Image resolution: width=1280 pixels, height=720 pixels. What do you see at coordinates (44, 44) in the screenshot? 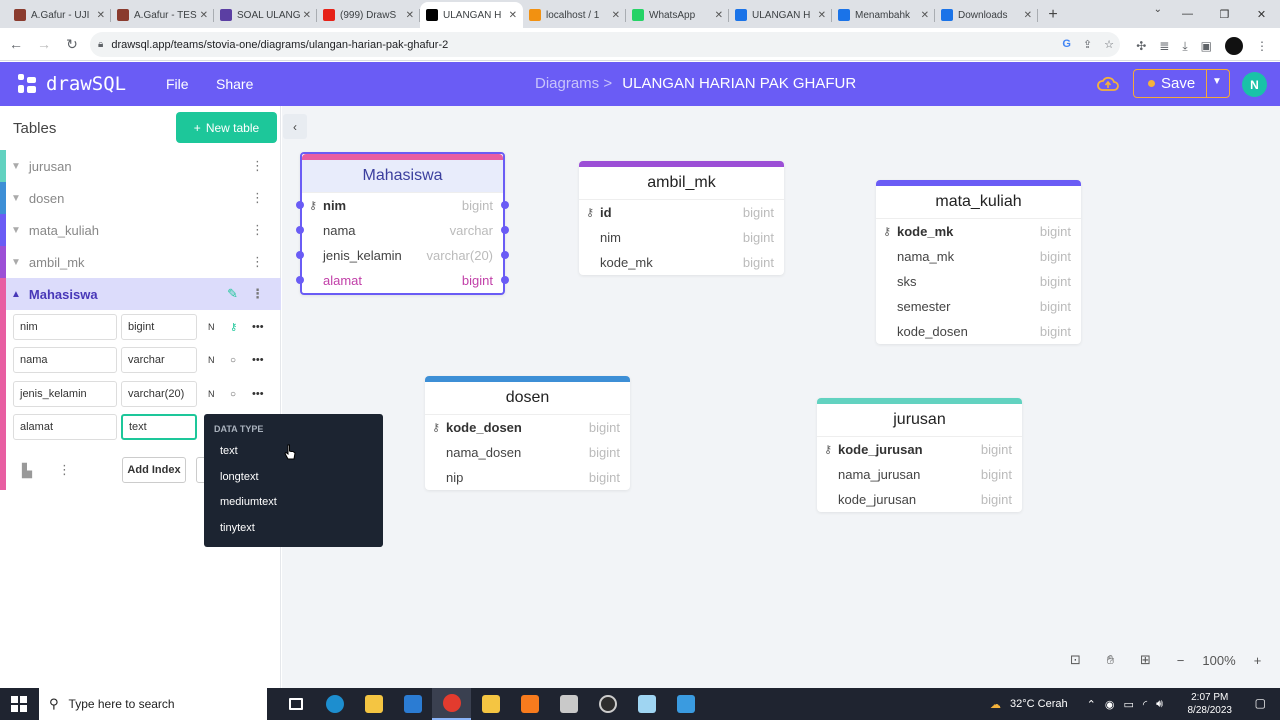
I see `forward-icon: →` at bounding box center [44, 44].